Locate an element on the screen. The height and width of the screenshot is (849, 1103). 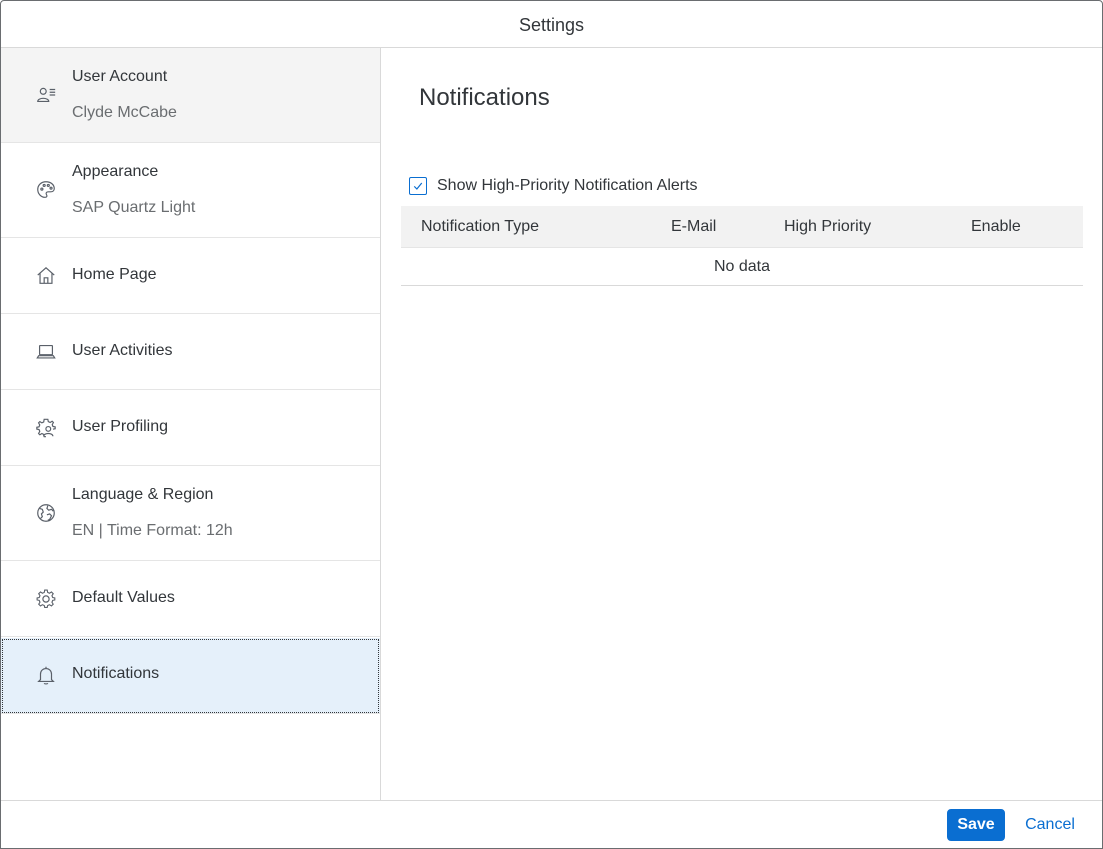
high-priority-alerts-option: Show High-Priority Notification Alerts is located at coordinates (553, 186).